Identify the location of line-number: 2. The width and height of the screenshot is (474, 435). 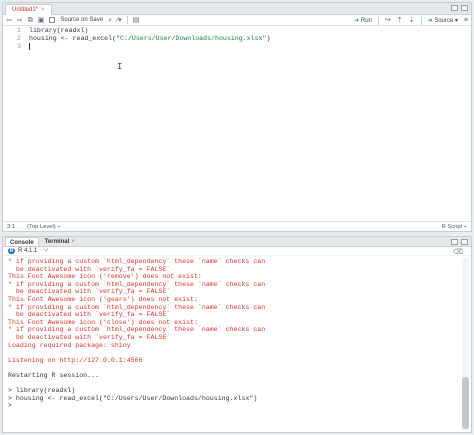
(19, 38).